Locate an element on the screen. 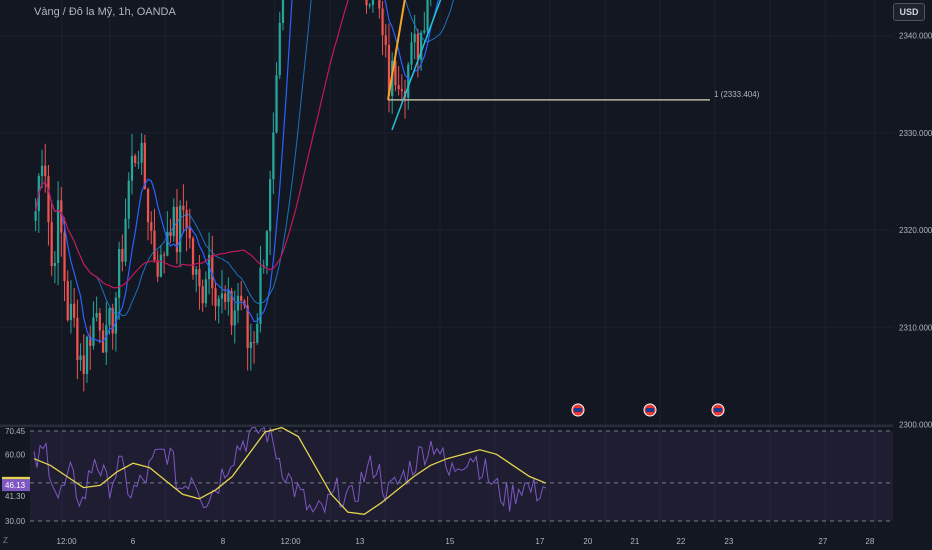  time-axis-tick-label: 21 is located at coordinates (634, 541).